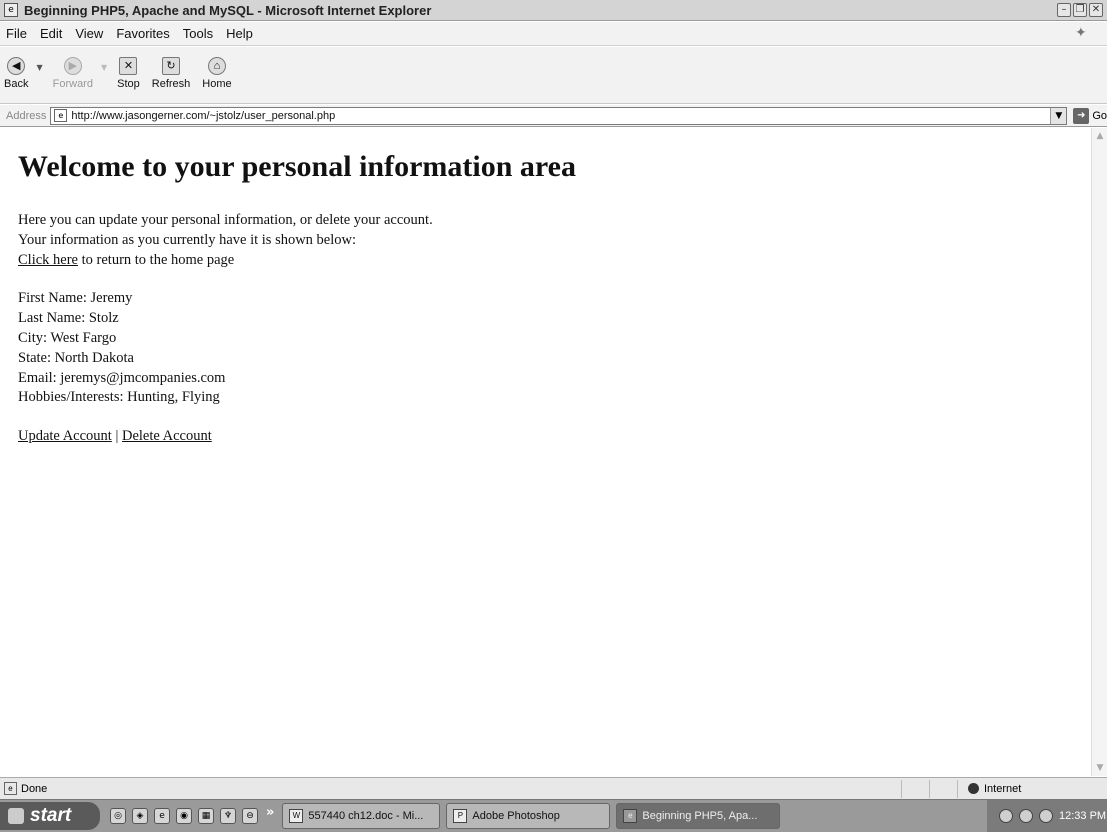 This screenshot has height=832, width=1107. What do you see at coordinates (1099, 136) in the screenshot?
I see `scroll-up-icon: ▲` at bounding box center [1099, 136].